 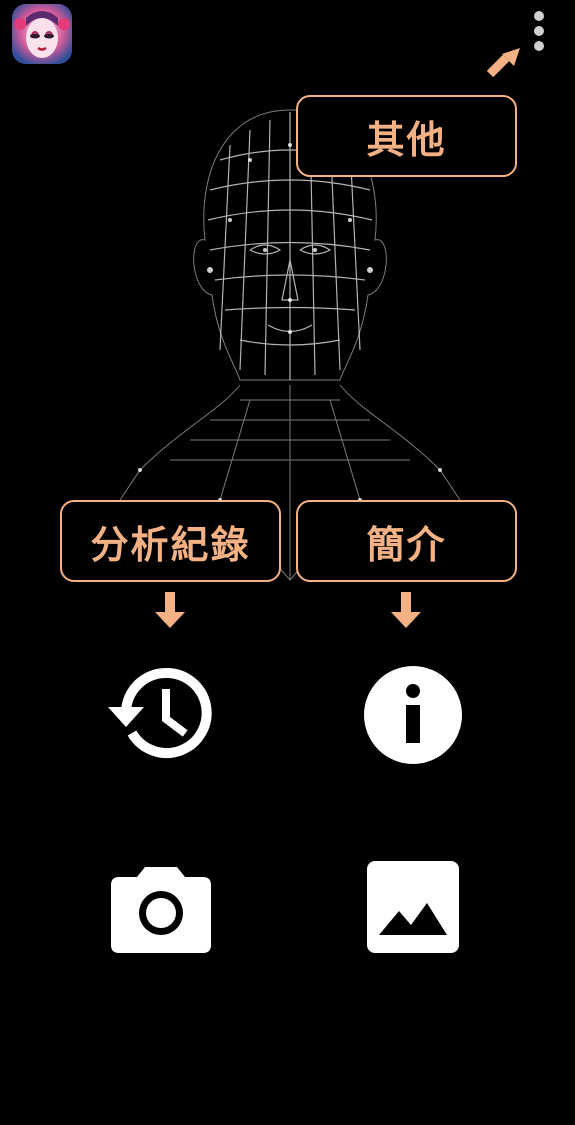 What do you see at coordinates (406, 544) in the screenshot?
I see `callout-intro-label: 簡介` at bounding box center [406, 544].